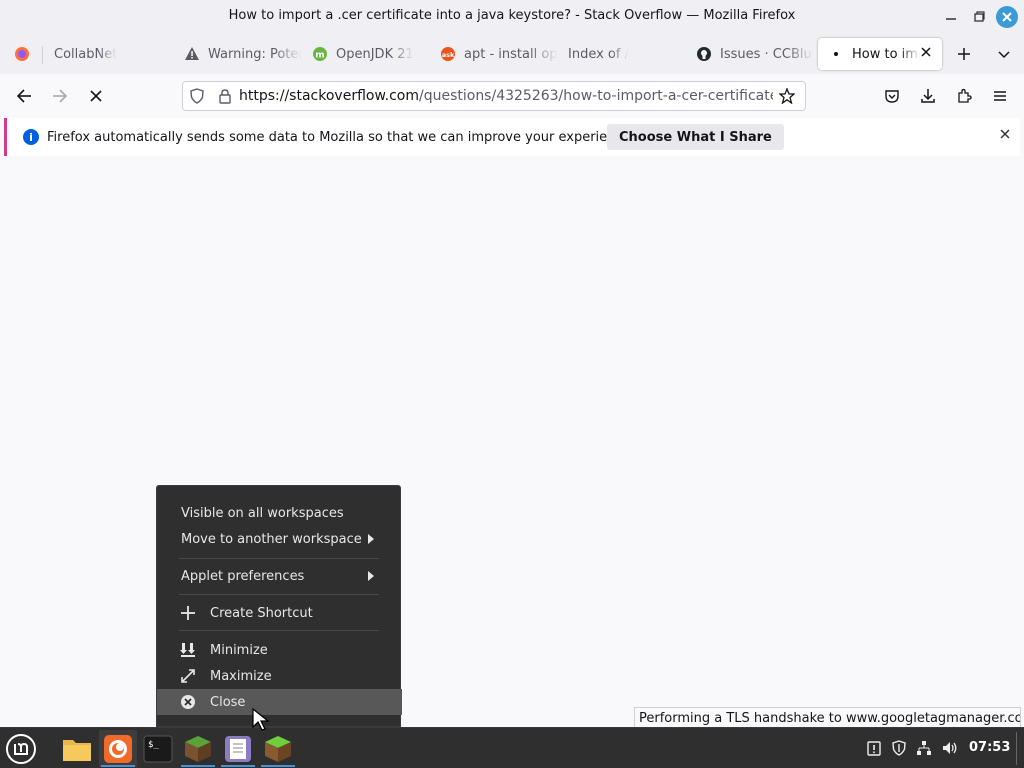  I want to click on minecraft-launcher-taskbar-button, so click(278, 748).